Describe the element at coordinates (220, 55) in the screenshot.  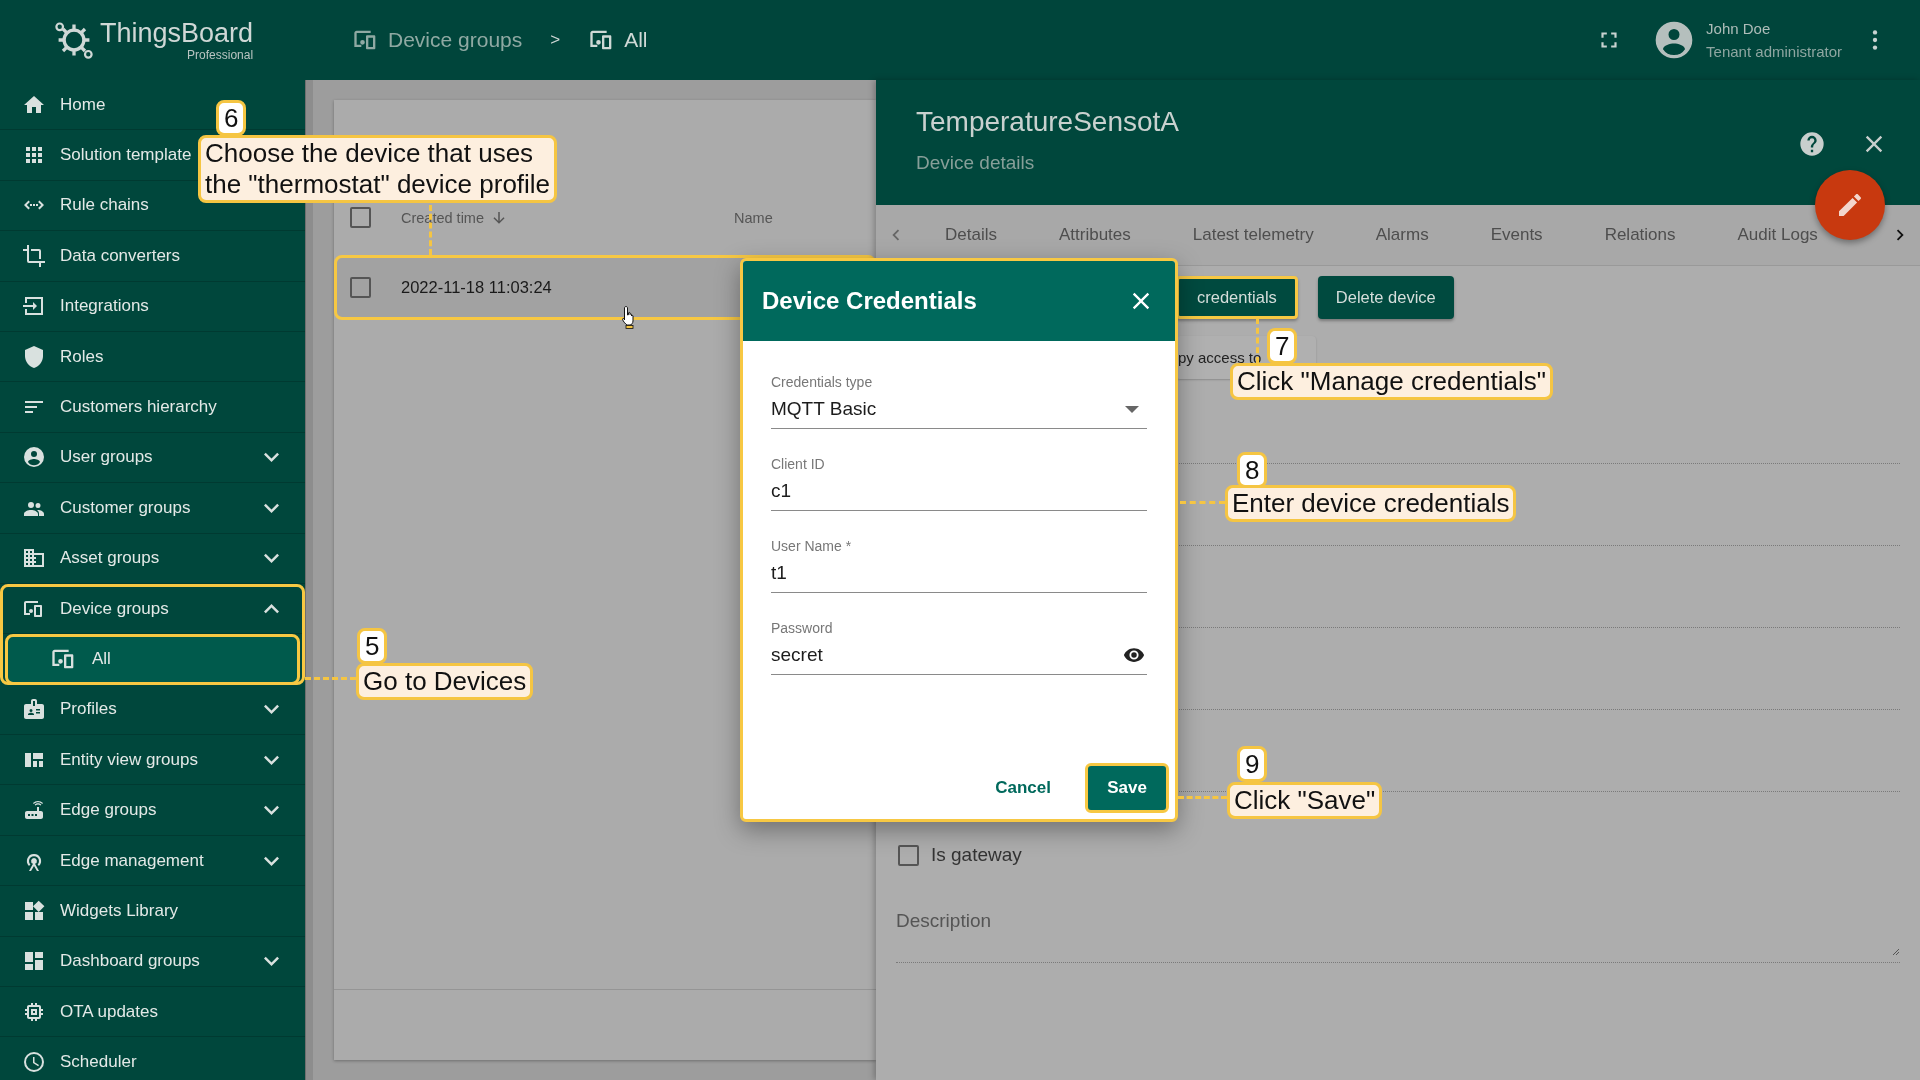
I see `logo-edition: Professional` at that location.